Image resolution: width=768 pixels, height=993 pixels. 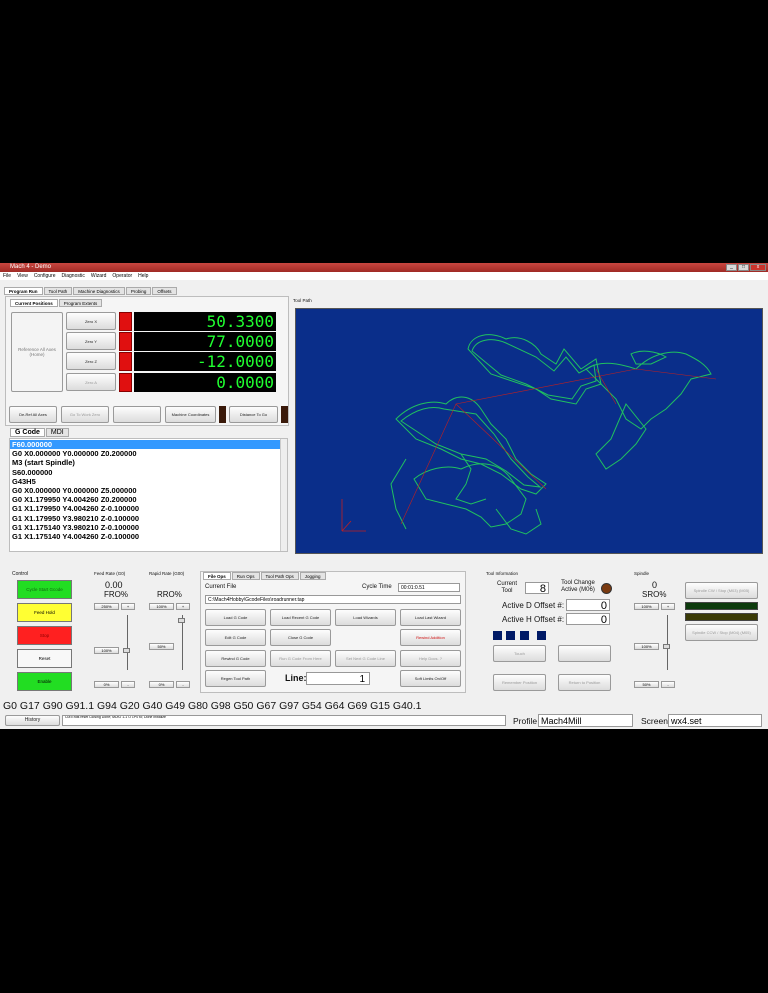 What do you see at coordinates (23, 291) in the screenshot?
I see `tab-program-run: Program Run` at bounding box center [23, 291].